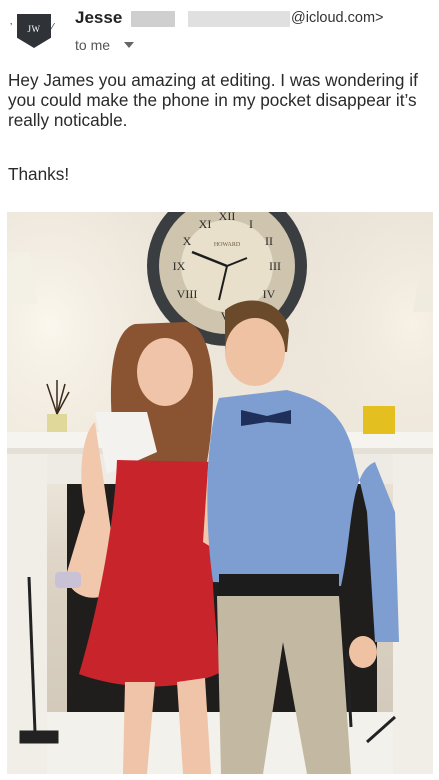  Describe the element at coordinates (239, 19) in the screenshot. I see `redacted-email-user` at that location.